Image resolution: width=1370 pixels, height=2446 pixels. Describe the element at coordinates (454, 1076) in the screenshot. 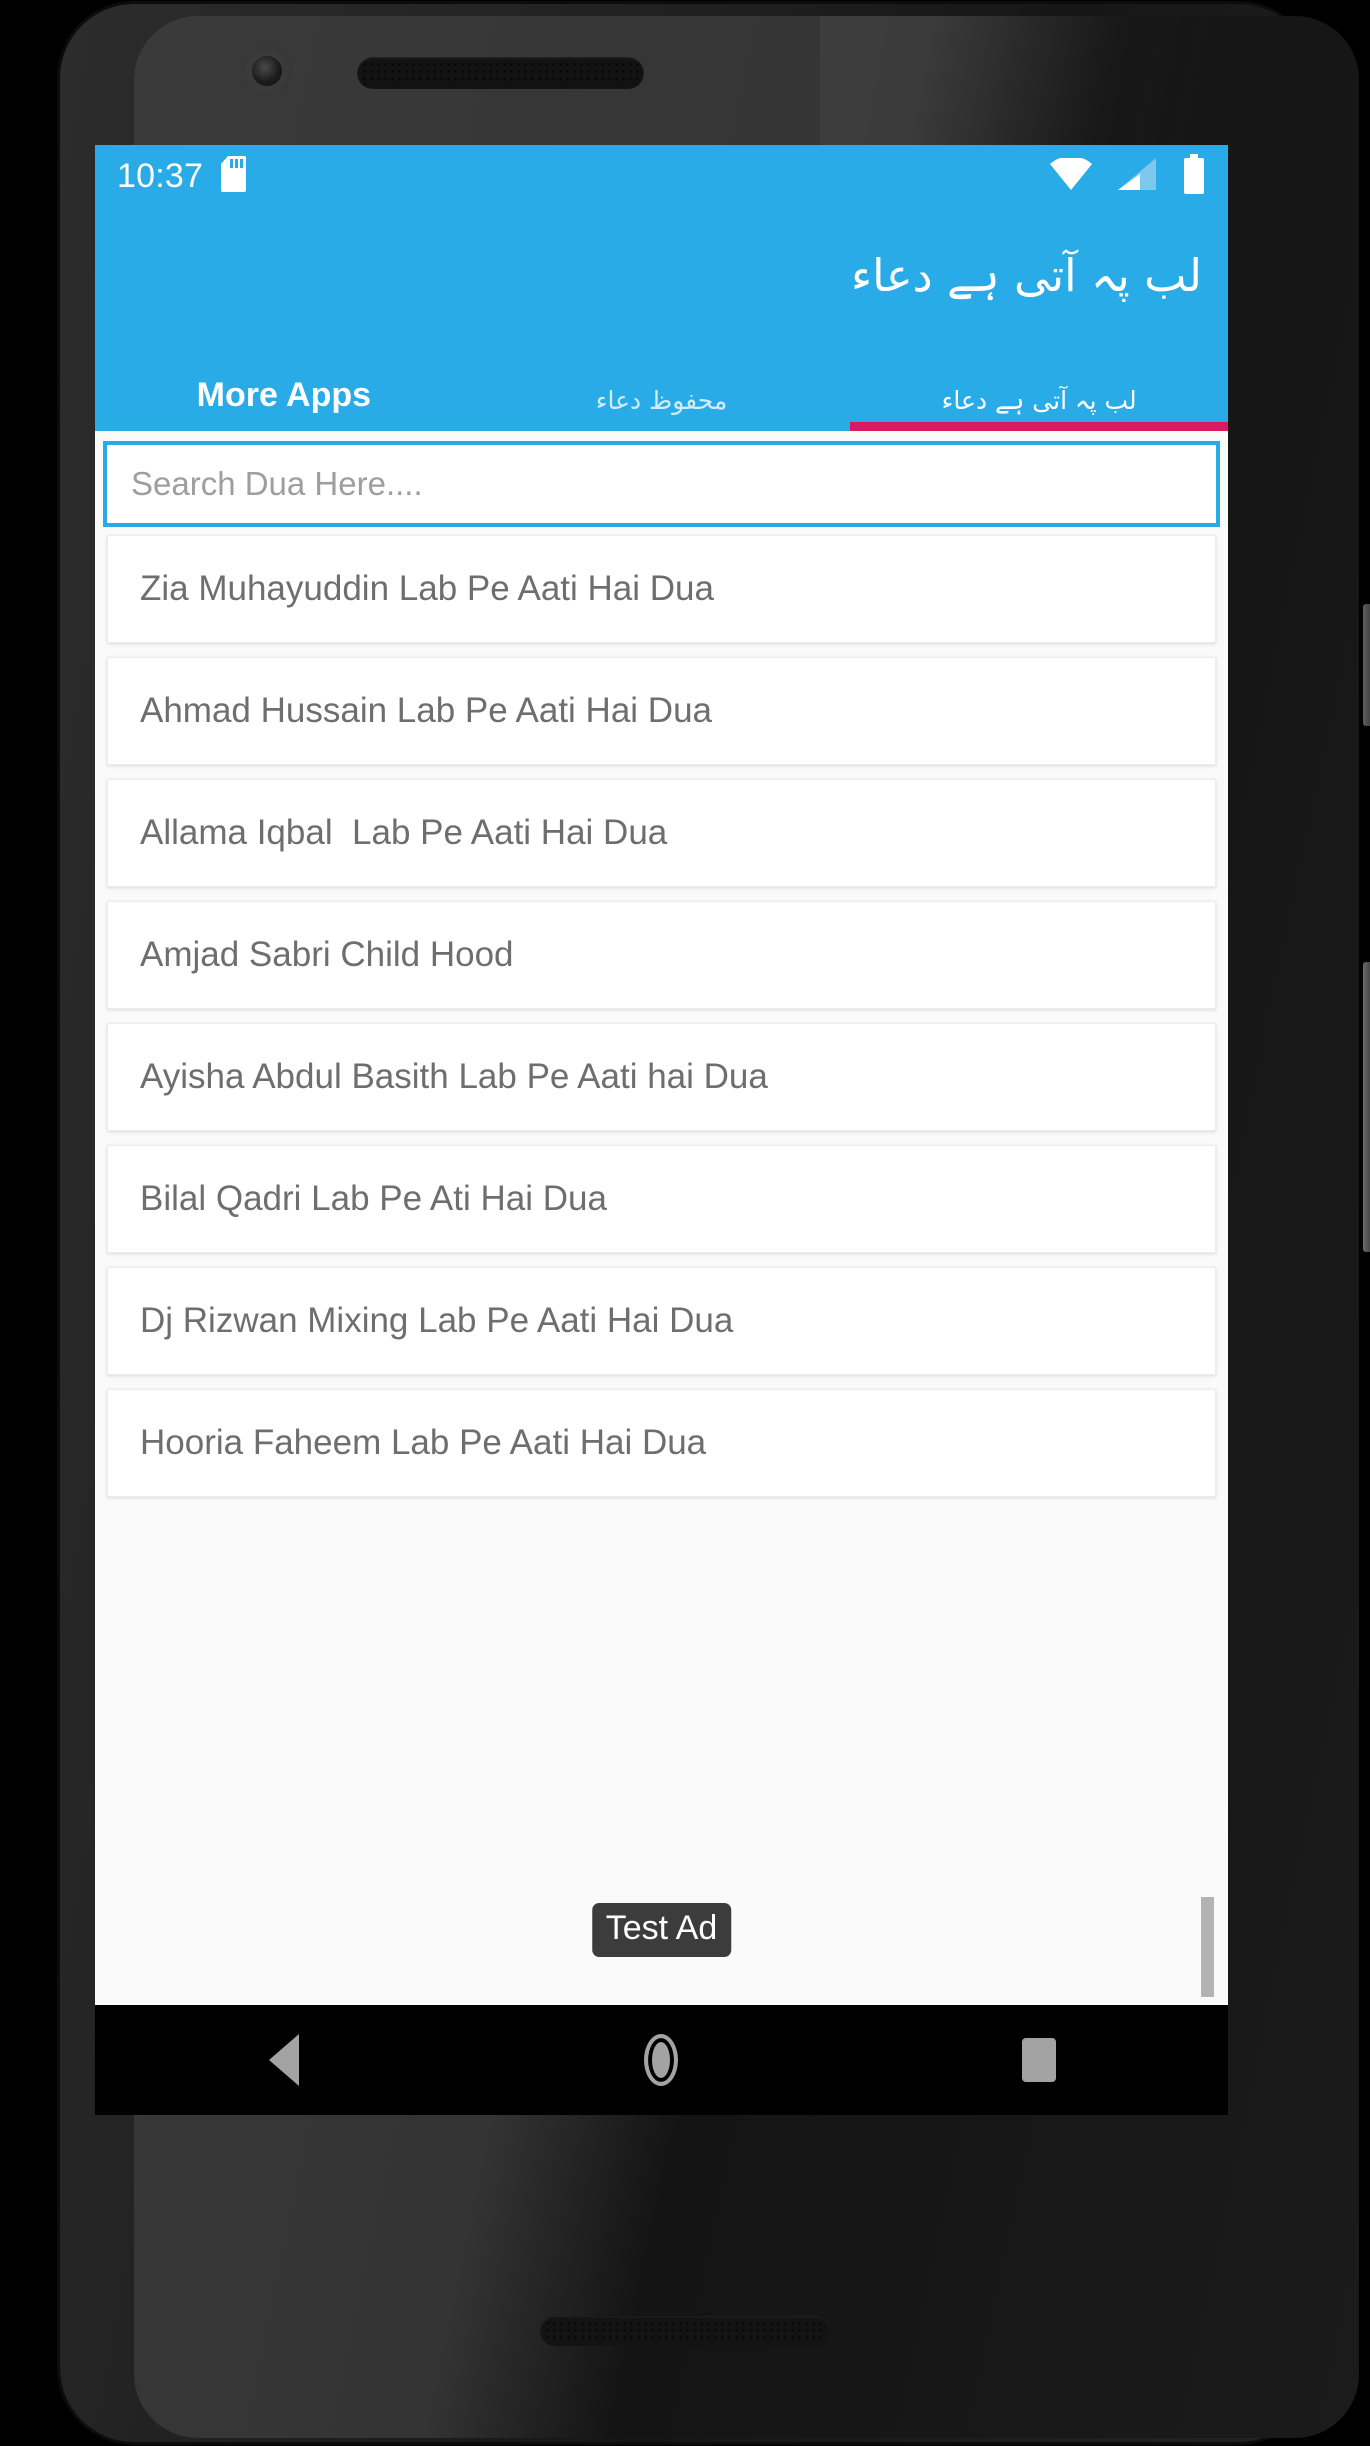

I see `list-item-label: Ayisha Abdul Basith Lab Pe Aati hai Dua` at that location.